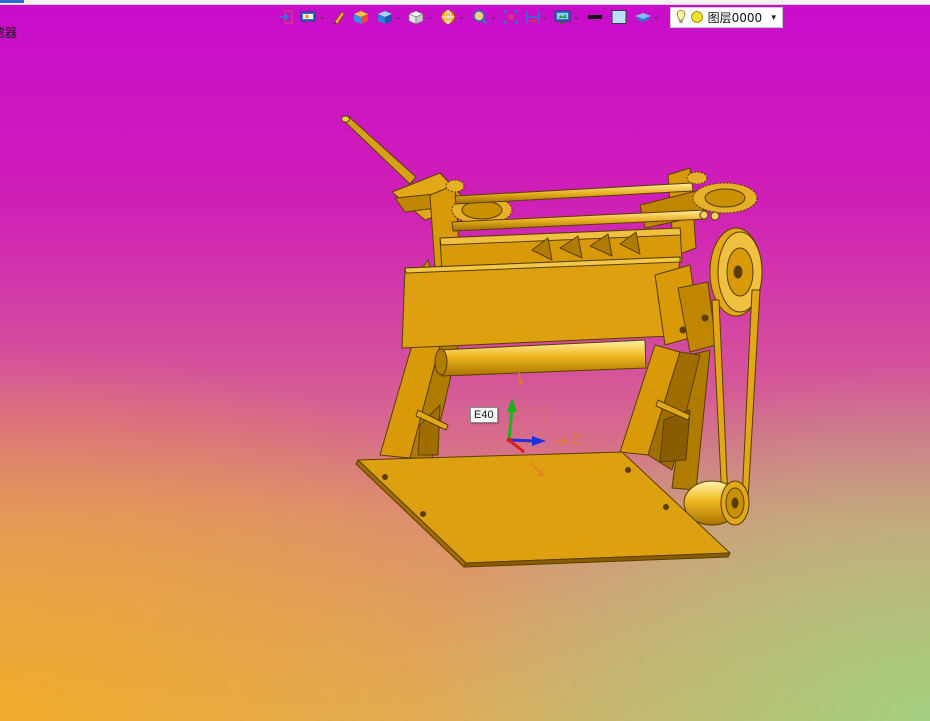  I want to click on handle-rod, so click(379, 150).